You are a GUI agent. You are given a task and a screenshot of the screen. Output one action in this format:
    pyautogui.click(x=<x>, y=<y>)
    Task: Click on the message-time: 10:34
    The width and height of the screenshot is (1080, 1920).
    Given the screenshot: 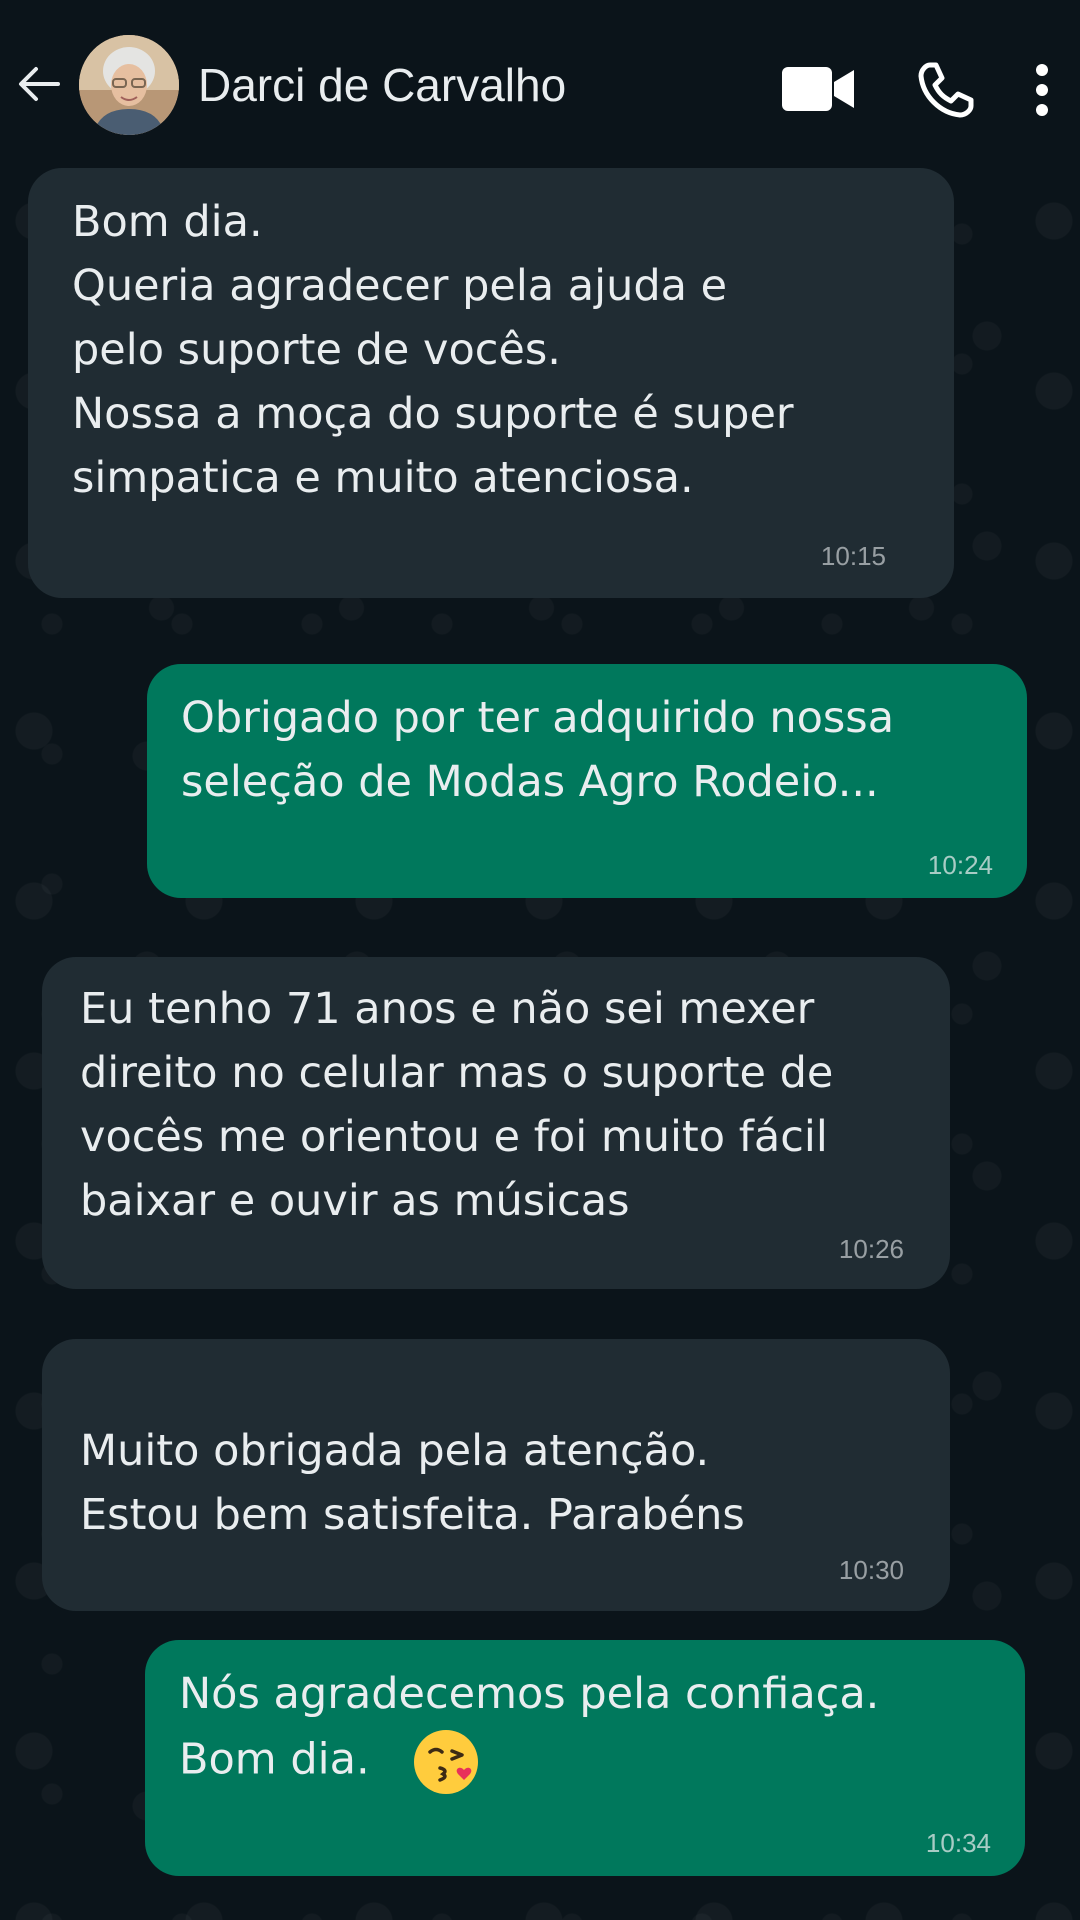 What is the action you would take?
    pyautogui.click(x=958, y=1843)
    